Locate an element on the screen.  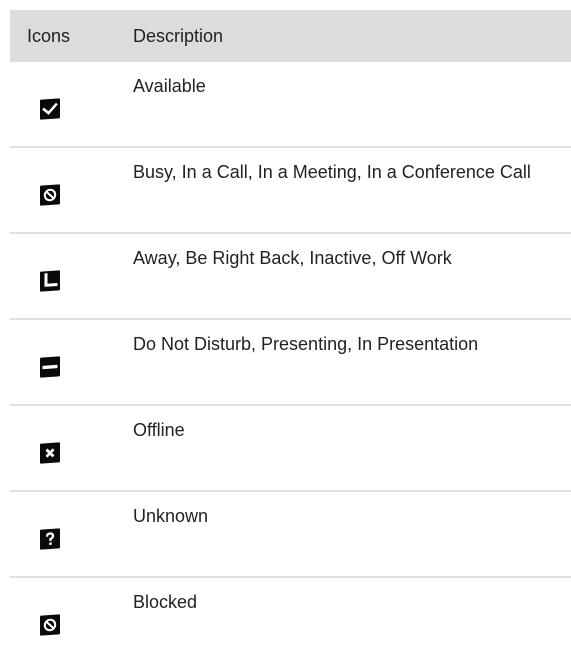
blocked-circle-slash-icon is located at coordinates (50, 625).